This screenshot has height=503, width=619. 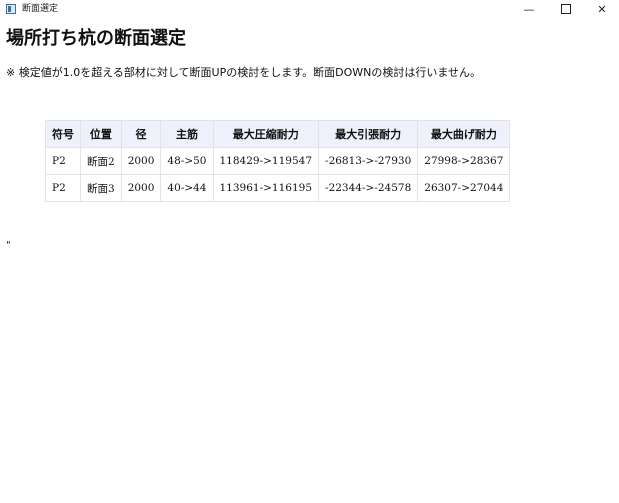 I want to click on close-button: ✕, so click(x=601, y=10).